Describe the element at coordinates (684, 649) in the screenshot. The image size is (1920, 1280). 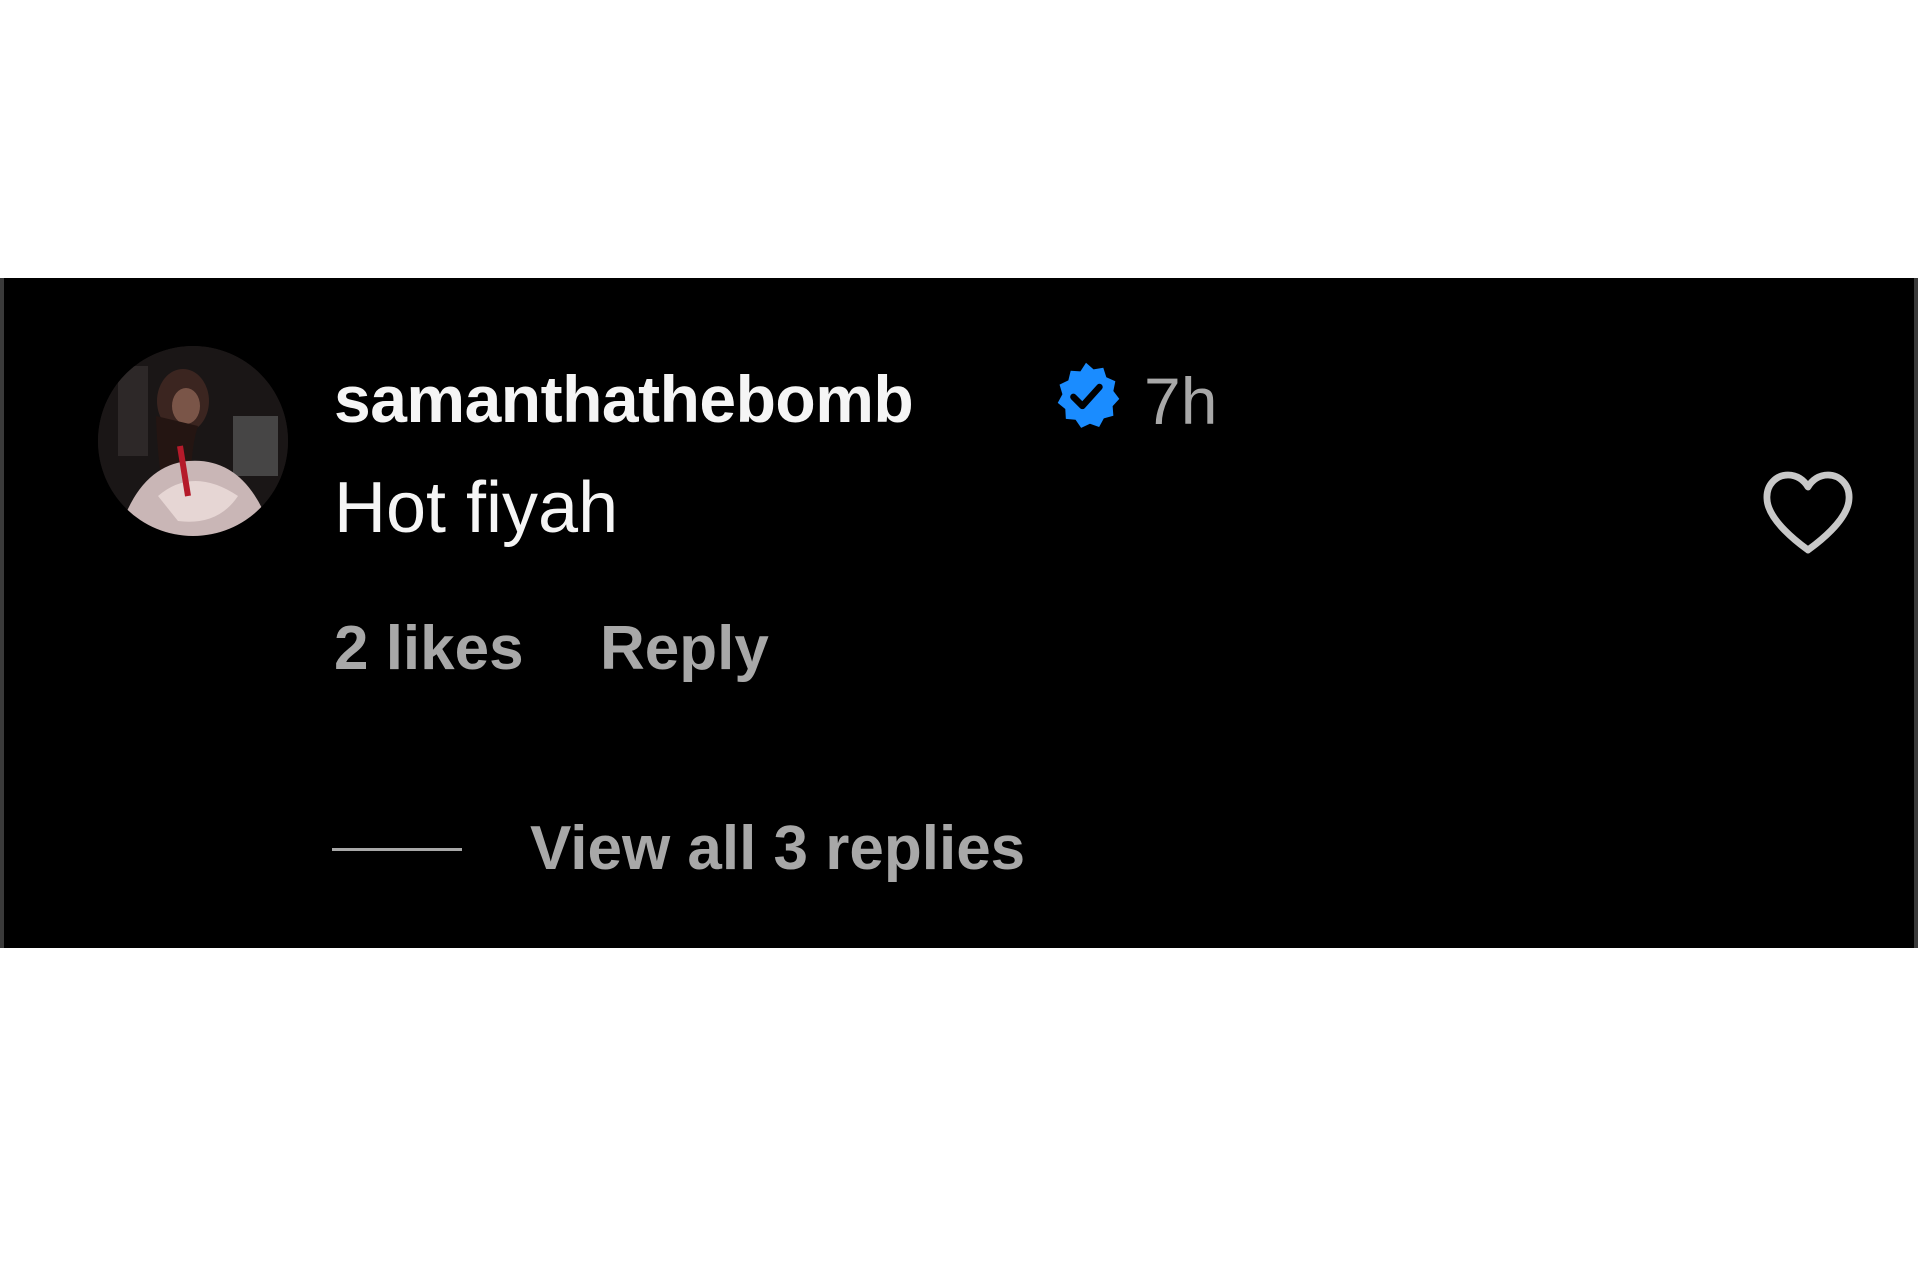
I see `reply-button: Reply` at that location.